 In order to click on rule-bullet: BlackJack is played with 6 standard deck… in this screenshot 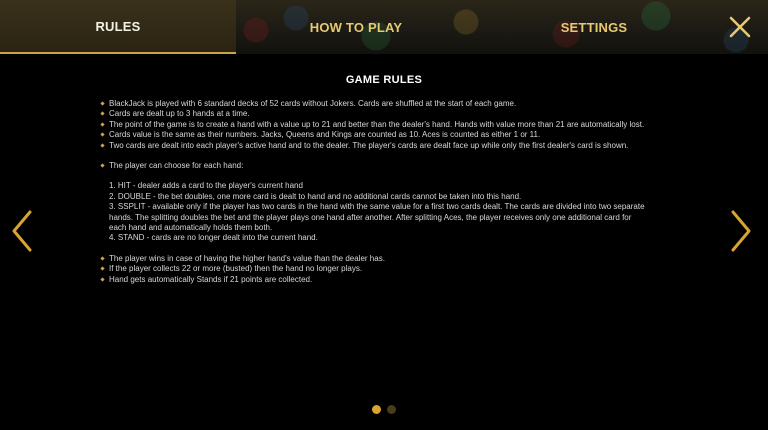, I will do `click(379, 104)`.